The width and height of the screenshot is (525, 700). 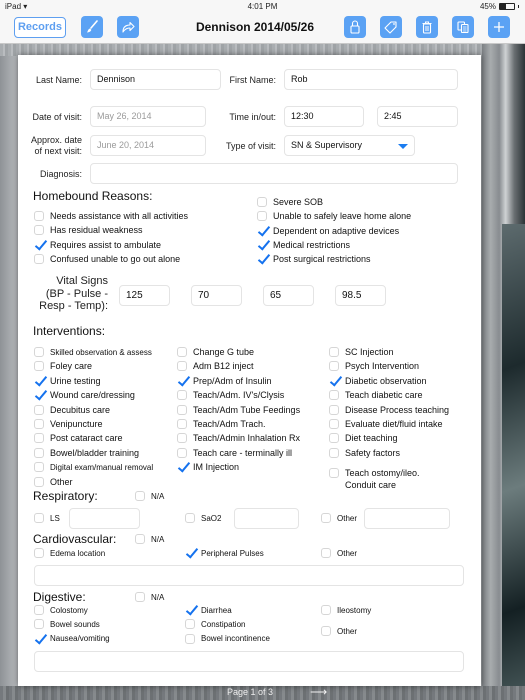 What do you see at coordinates (93, 352) in the screenshot?
I see `checkbox-skilled-observation-assess: Skilled observation & assess` at bounding box center [93, 352].